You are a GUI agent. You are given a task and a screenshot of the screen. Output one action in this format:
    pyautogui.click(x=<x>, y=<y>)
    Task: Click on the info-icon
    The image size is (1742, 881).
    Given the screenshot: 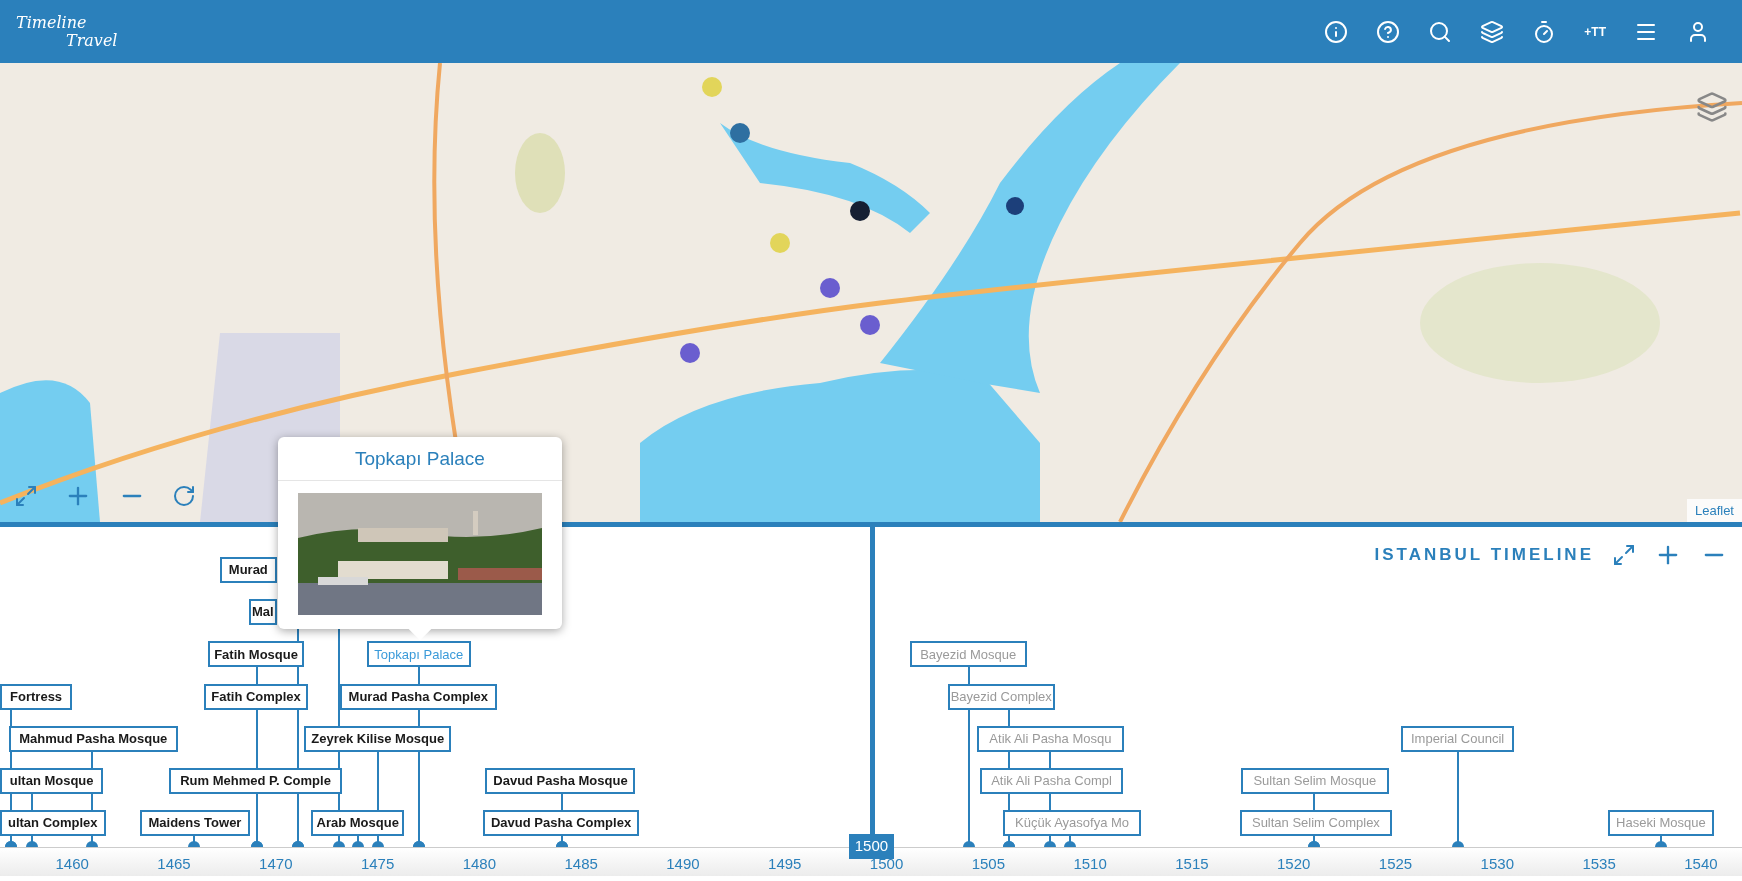 What is the action you would take?
    pyautogui.click(x=1336, y=31)
    